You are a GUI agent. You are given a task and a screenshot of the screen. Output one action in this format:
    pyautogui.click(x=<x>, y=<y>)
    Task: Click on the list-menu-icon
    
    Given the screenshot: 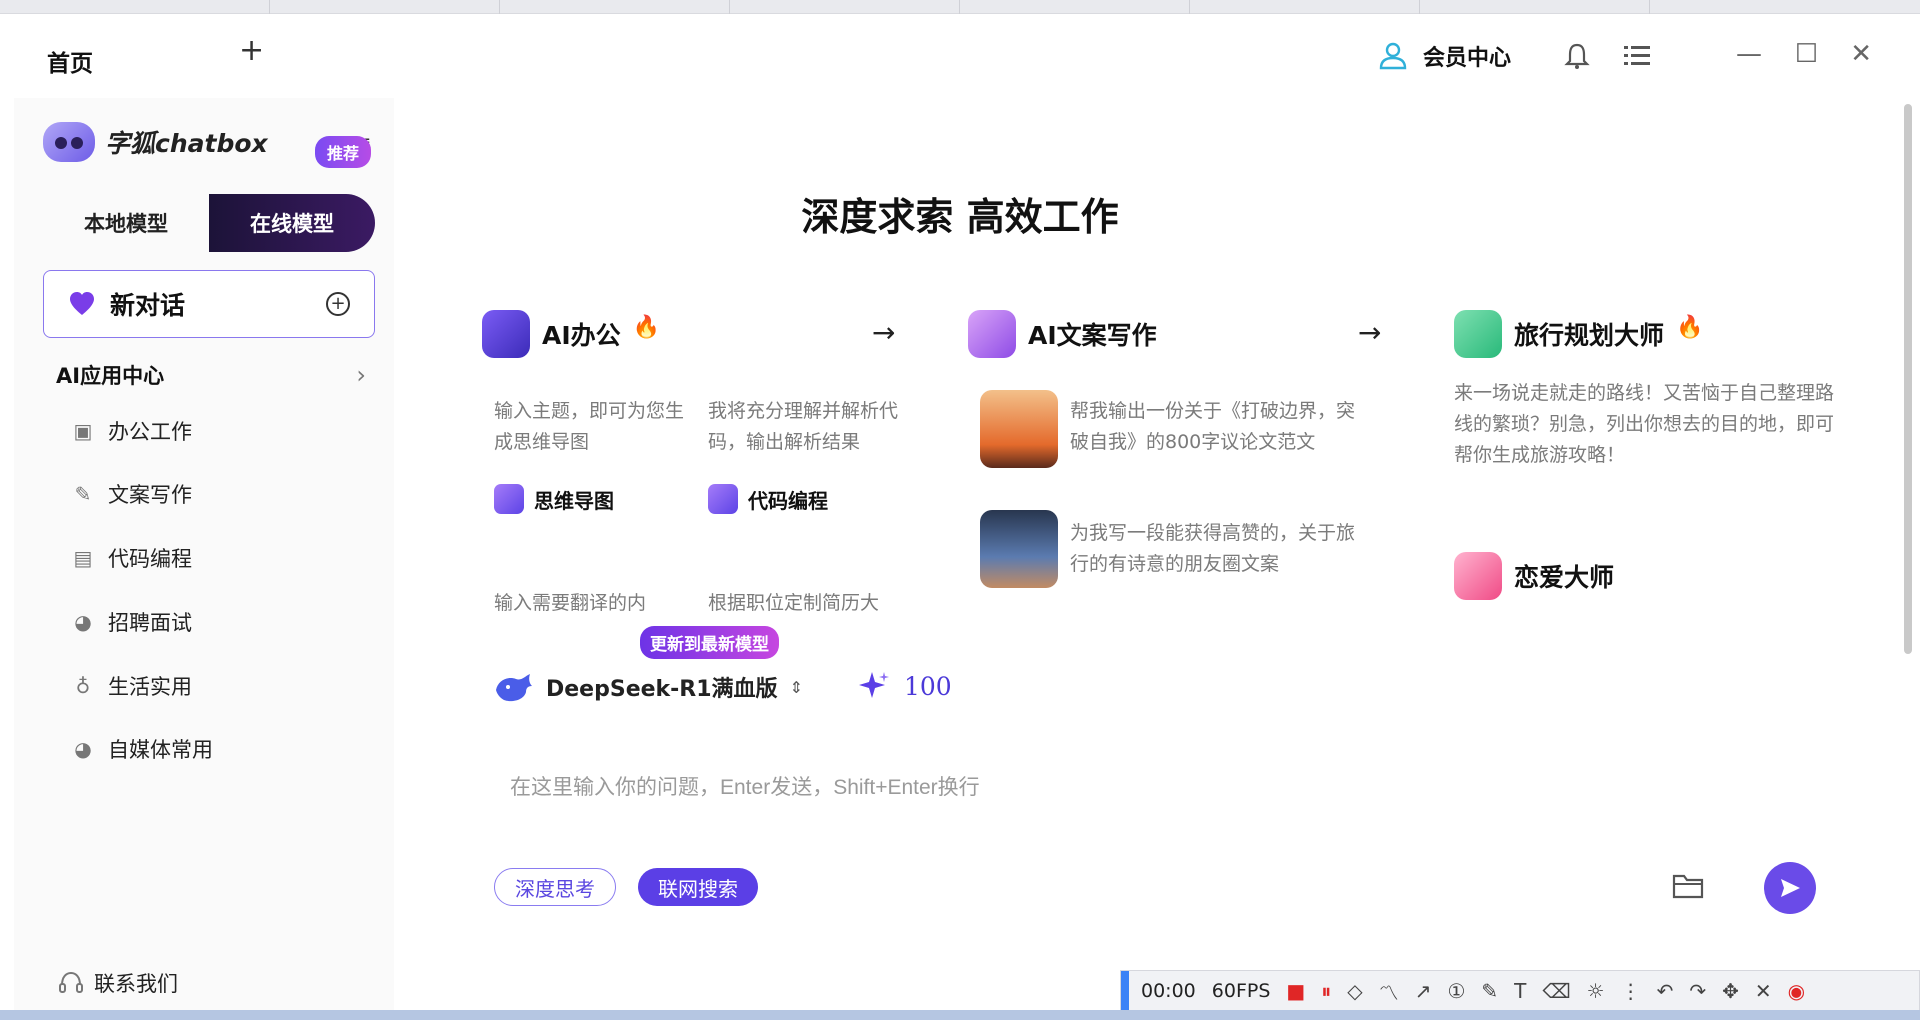 What is the action you would take?
    pyautogui.click(x=1637, y=56)
    